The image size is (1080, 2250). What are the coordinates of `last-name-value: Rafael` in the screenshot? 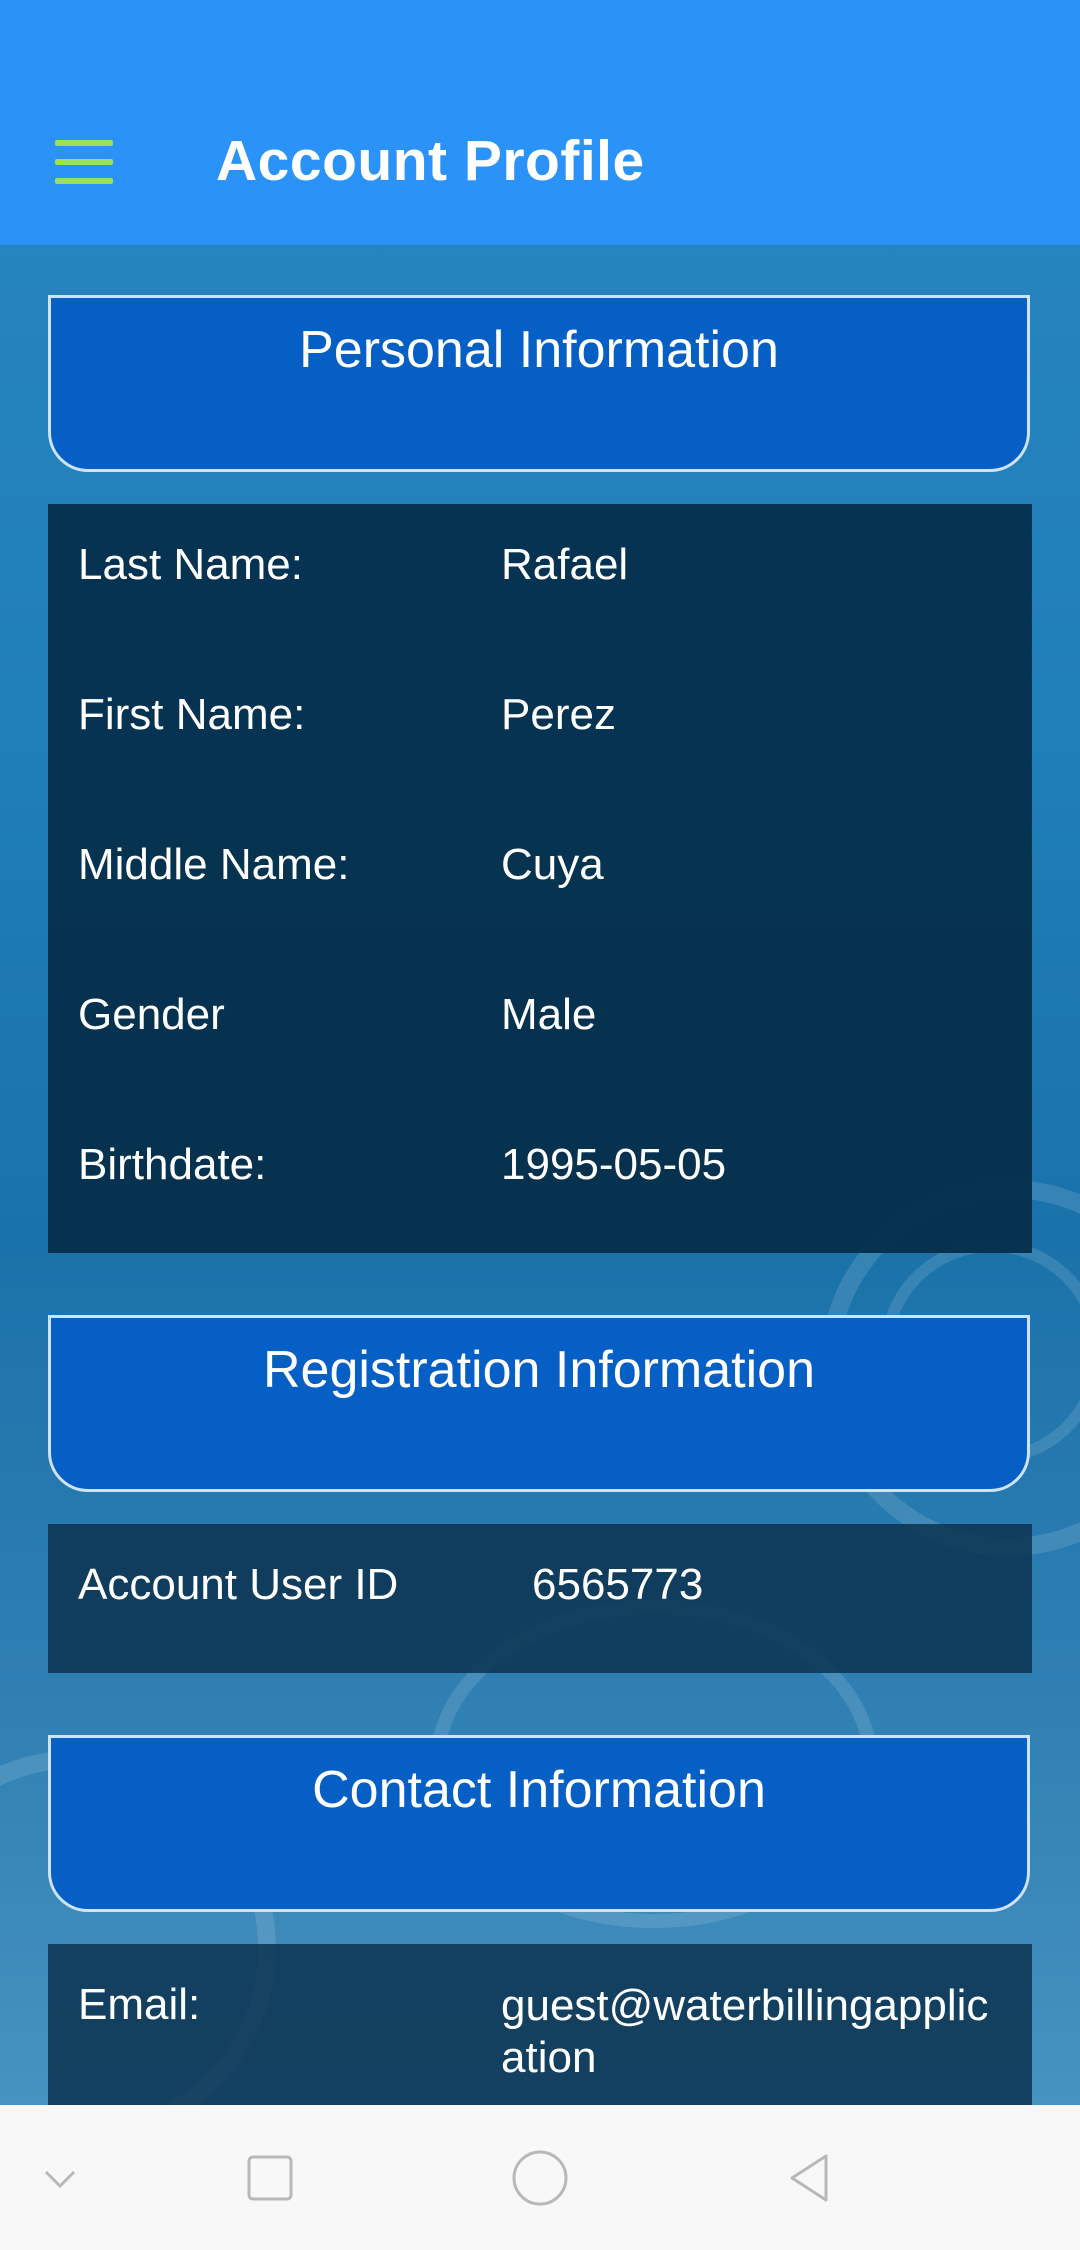 It's located at (565, 564).